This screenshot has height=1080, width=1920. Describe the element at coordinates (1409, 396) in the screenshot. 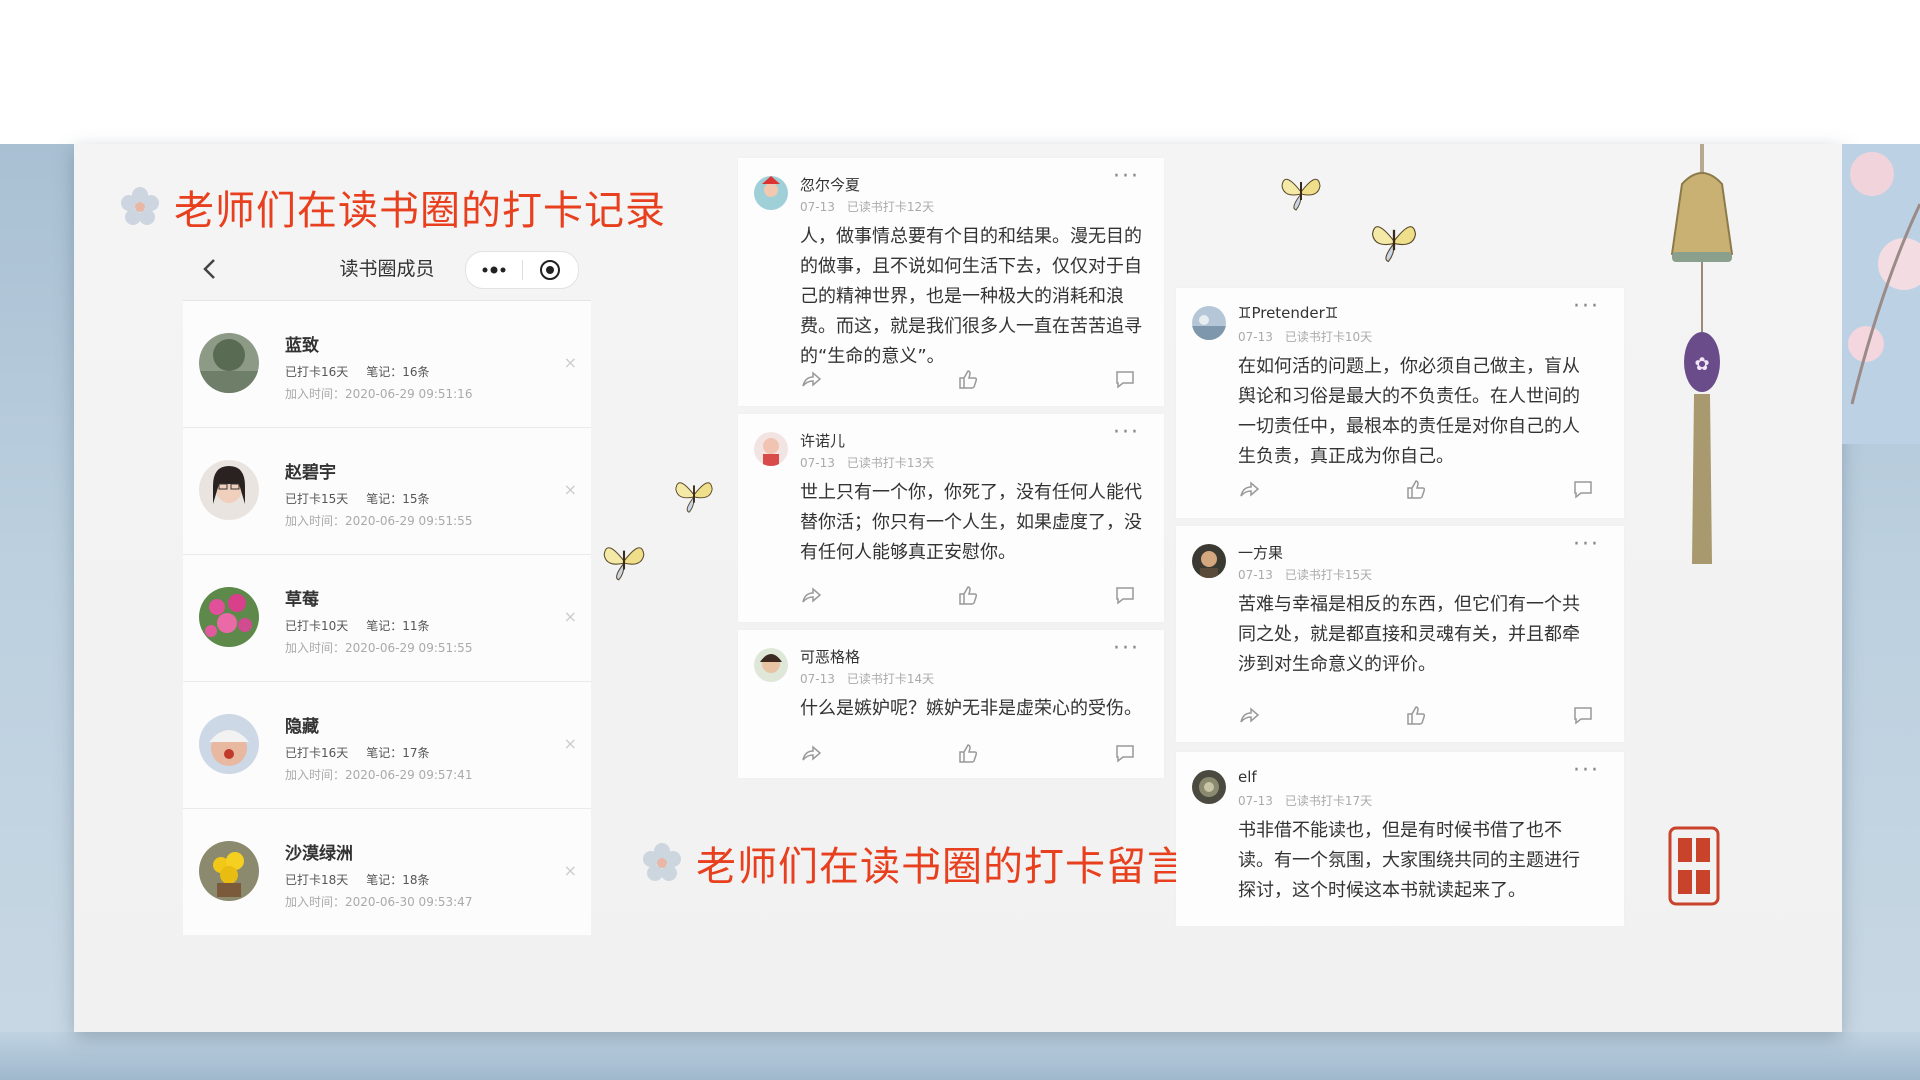

I see `post-line: 舆论和习俗是最大的不负责任。在人世间的` at that location.